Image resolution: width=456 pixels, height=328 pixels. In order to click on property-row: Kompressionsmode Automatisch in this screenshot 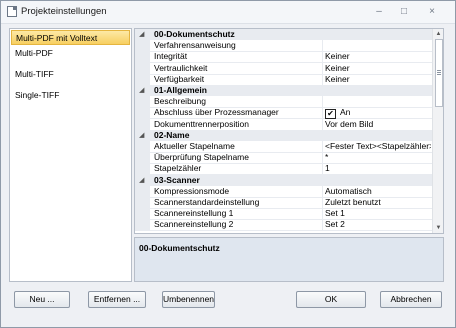, I will do `click(283, 191)`.